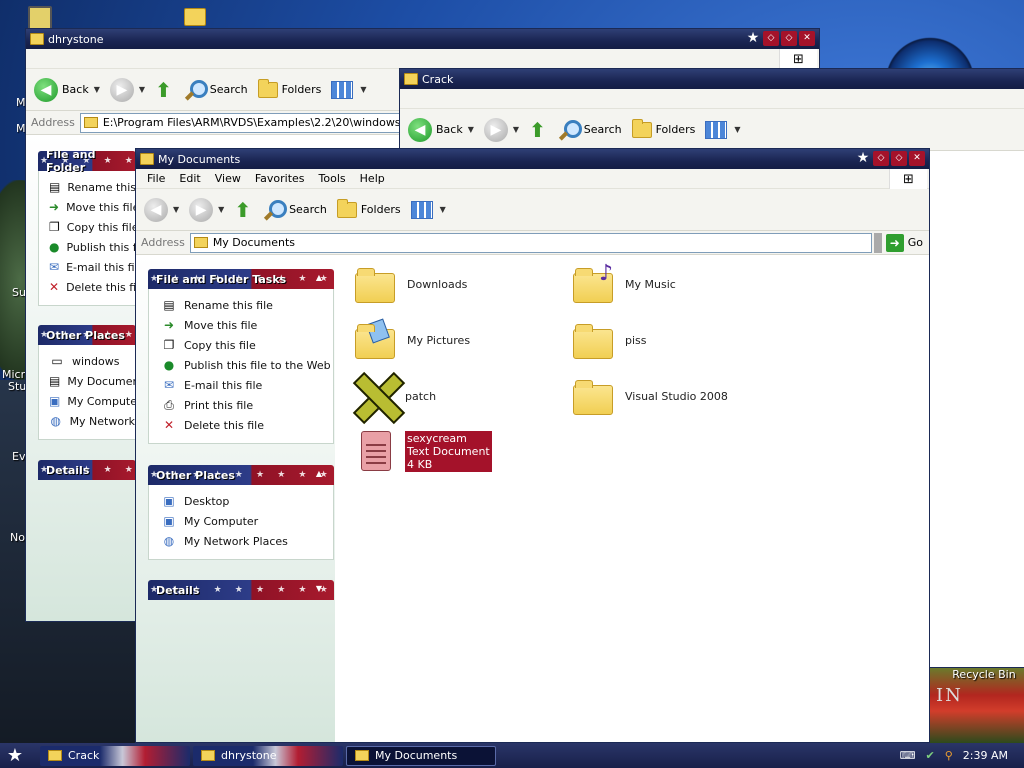 The image size is (1024, 768). What do you see at coordinates (18, 456) in the screenshot?
I see `desktop-icon-label: Ev` at bounding box center [18, 456].